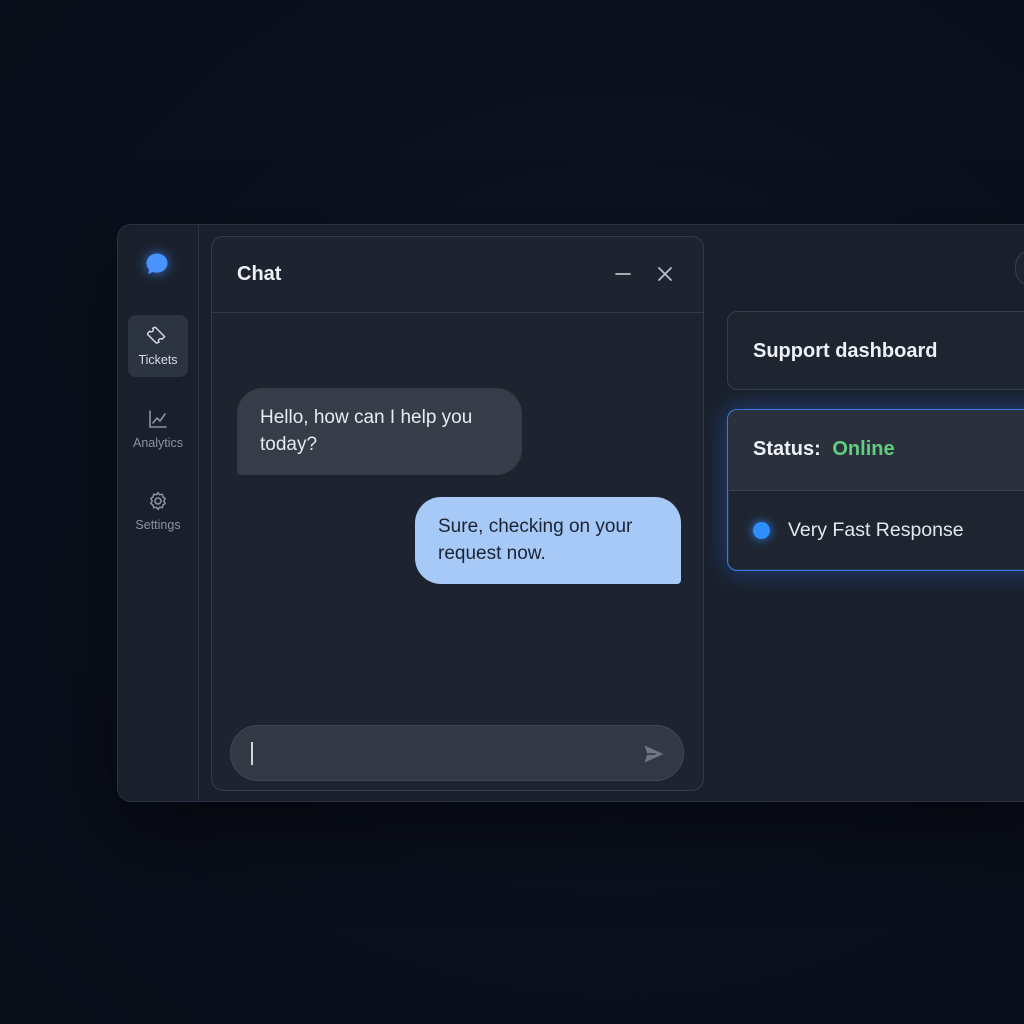 Image resolution: width=1024 pixels, height=1024 pixels. I want to click on sidebar: Tickets Analytics Settings, so click(158, 513).